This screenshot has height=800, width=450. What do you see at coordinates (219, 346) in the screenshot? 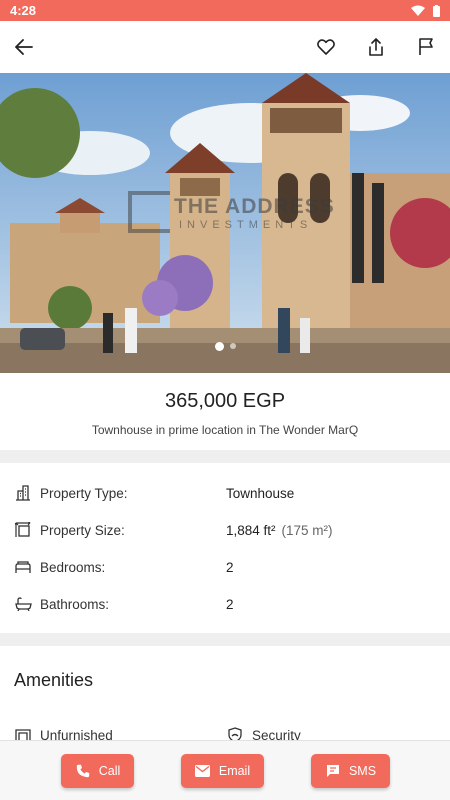
I see `carousel-dot-active` at bounding box center [219, 346].